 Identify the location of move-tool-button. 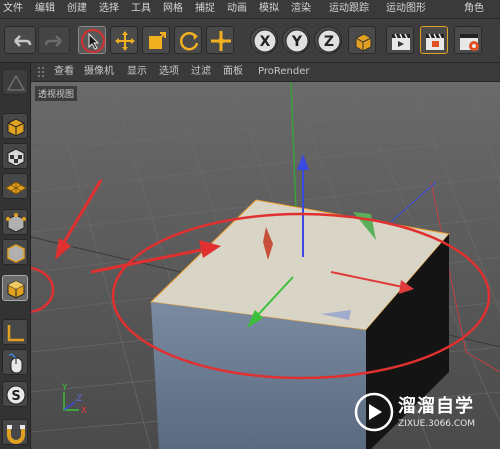
(124, 40).